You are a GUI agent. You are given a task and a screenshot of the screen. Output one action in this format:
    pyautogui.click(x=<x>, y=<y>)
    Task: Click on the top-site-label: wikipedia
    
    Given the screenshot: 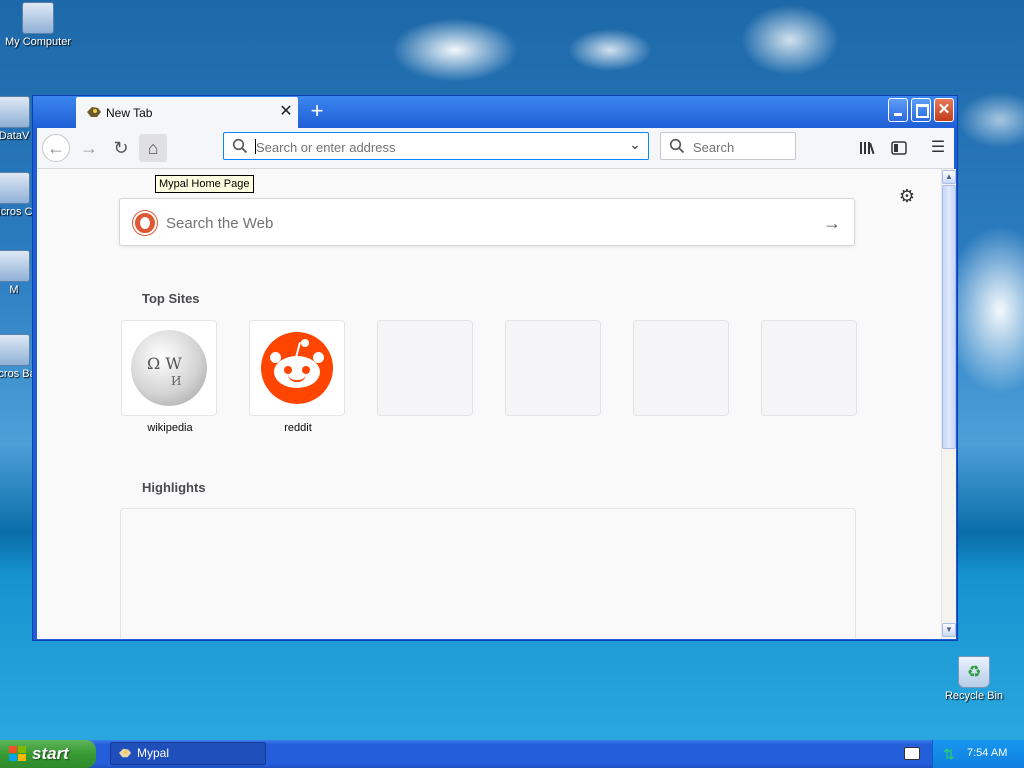 What is the action you would take?
    pyautogui.click(x=170, y=428)
    